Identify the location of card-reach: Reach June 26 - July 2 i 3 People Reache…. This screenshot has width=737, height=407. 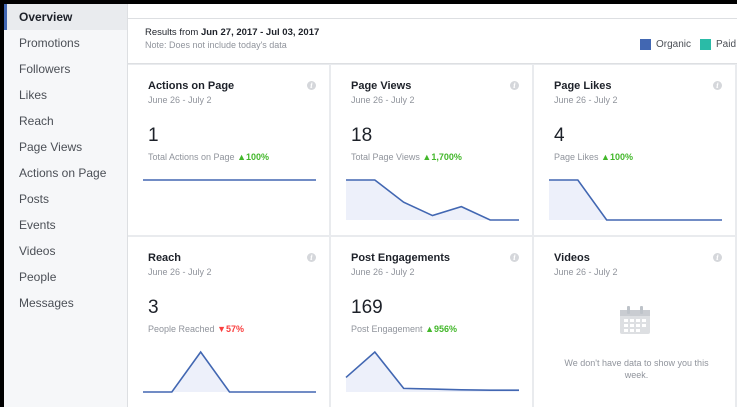
(228, 322).